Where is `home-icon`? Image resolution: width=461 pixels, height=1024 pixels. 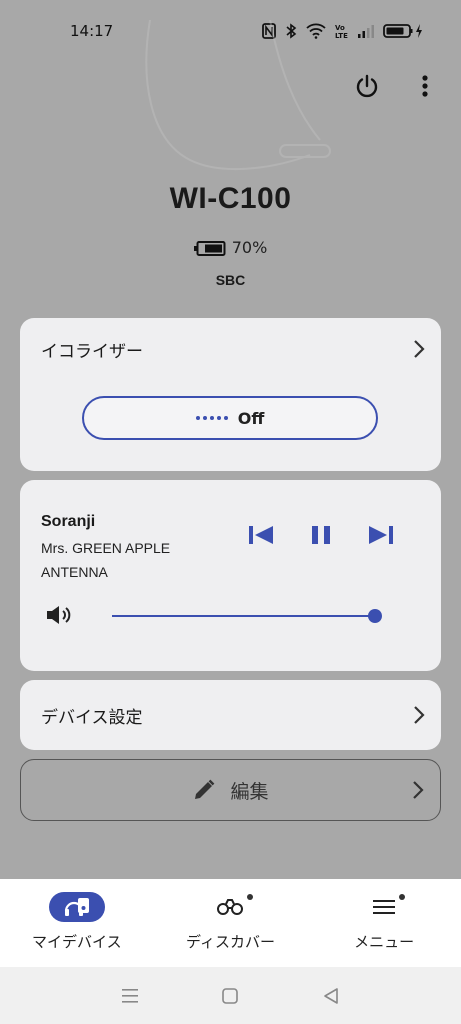 home-icon is located at coordinates (230, 996).